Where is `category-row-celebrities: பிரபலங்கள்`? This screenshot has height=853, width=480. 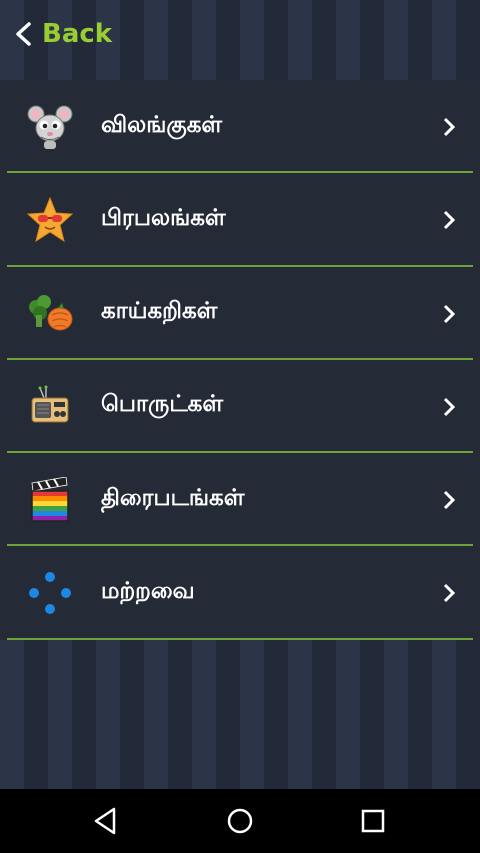
category-row-celebrities: பிரபலங்கள் is located at coordinates (240, 220).